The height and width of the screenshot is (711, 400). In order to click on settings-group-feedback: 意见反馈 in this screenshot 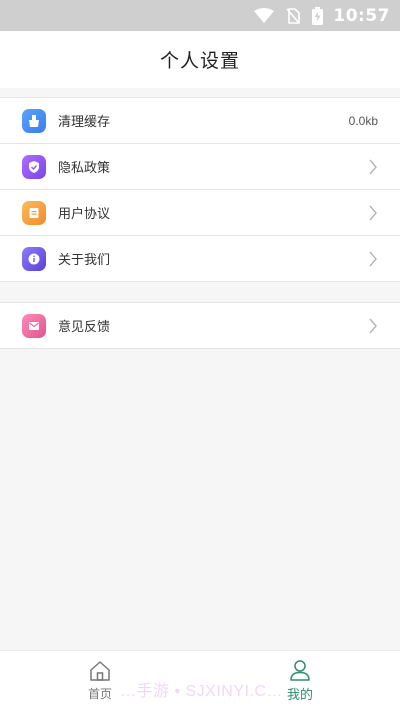, I will do `click(200, 325)`.